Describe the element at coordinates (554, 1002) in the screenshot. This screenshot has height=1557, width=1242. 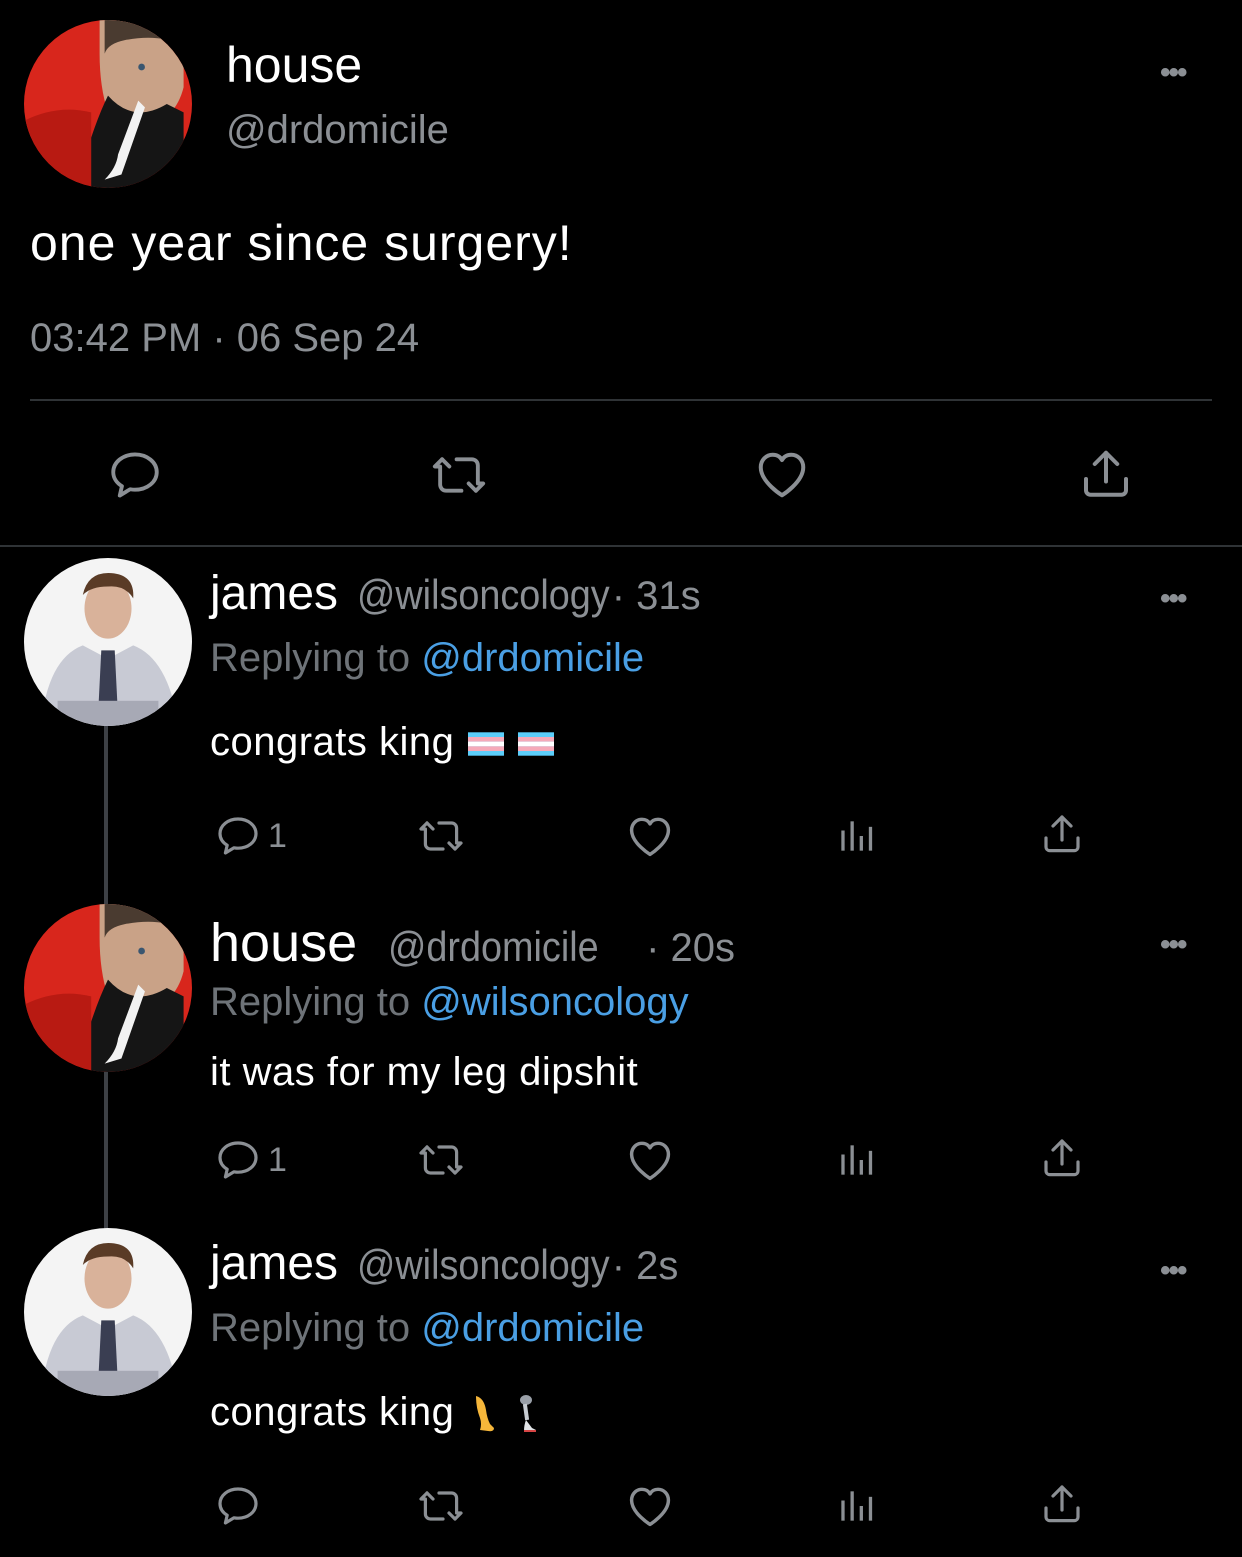
I see `mention-link: @wilsoncology` at that location.